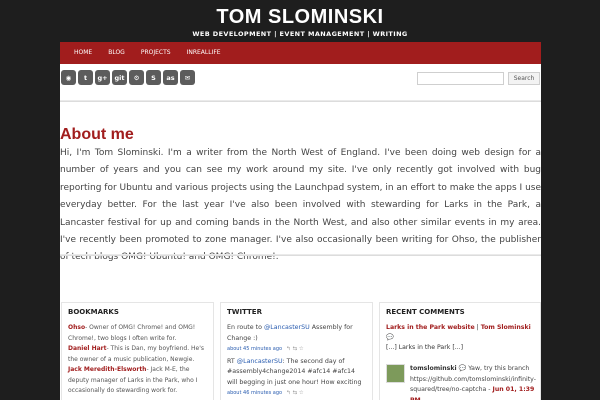  Describe the element at coordinates (300, 53) in the screenshot. I see `main-nav: HOME BLOG PROJECTS INREALLIFE` at that location.